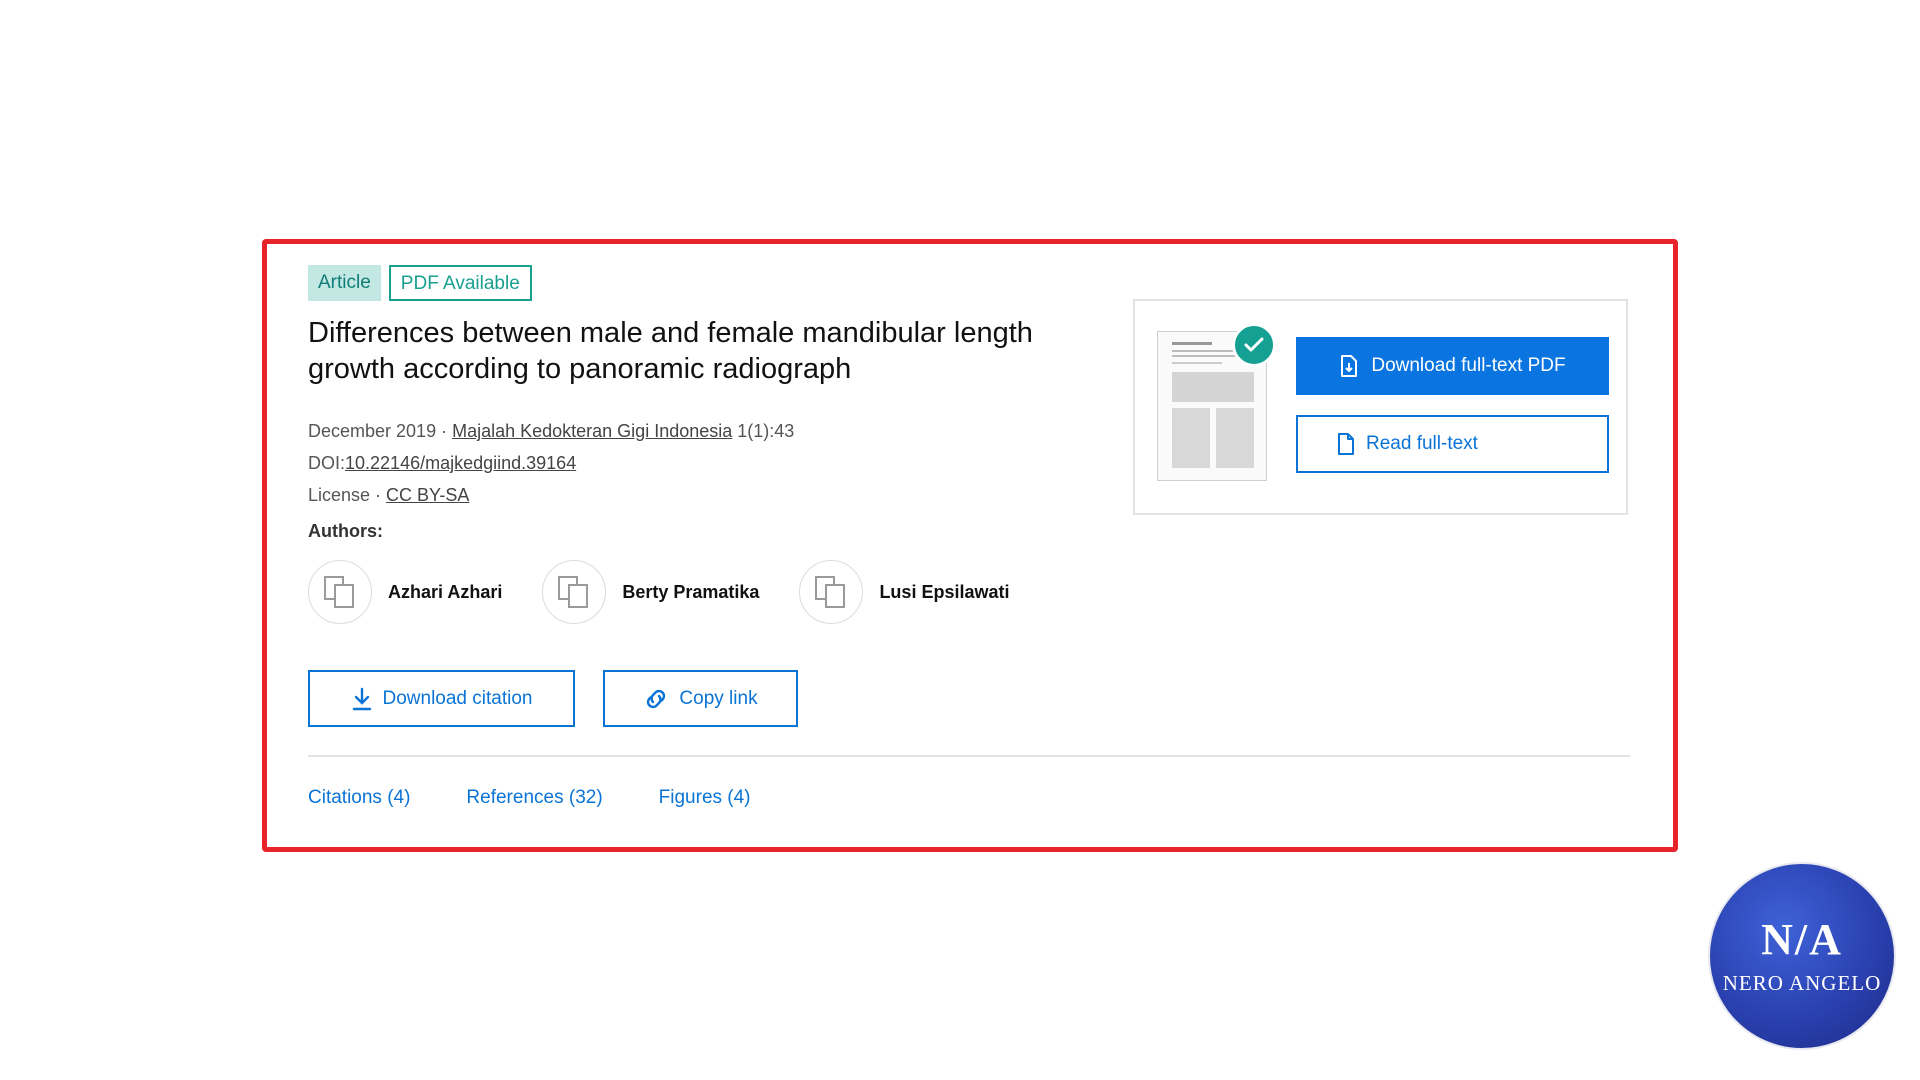 The image size is (1920, 1080). I want to click on badge-row: Article PDF Available, so click(969, 283).